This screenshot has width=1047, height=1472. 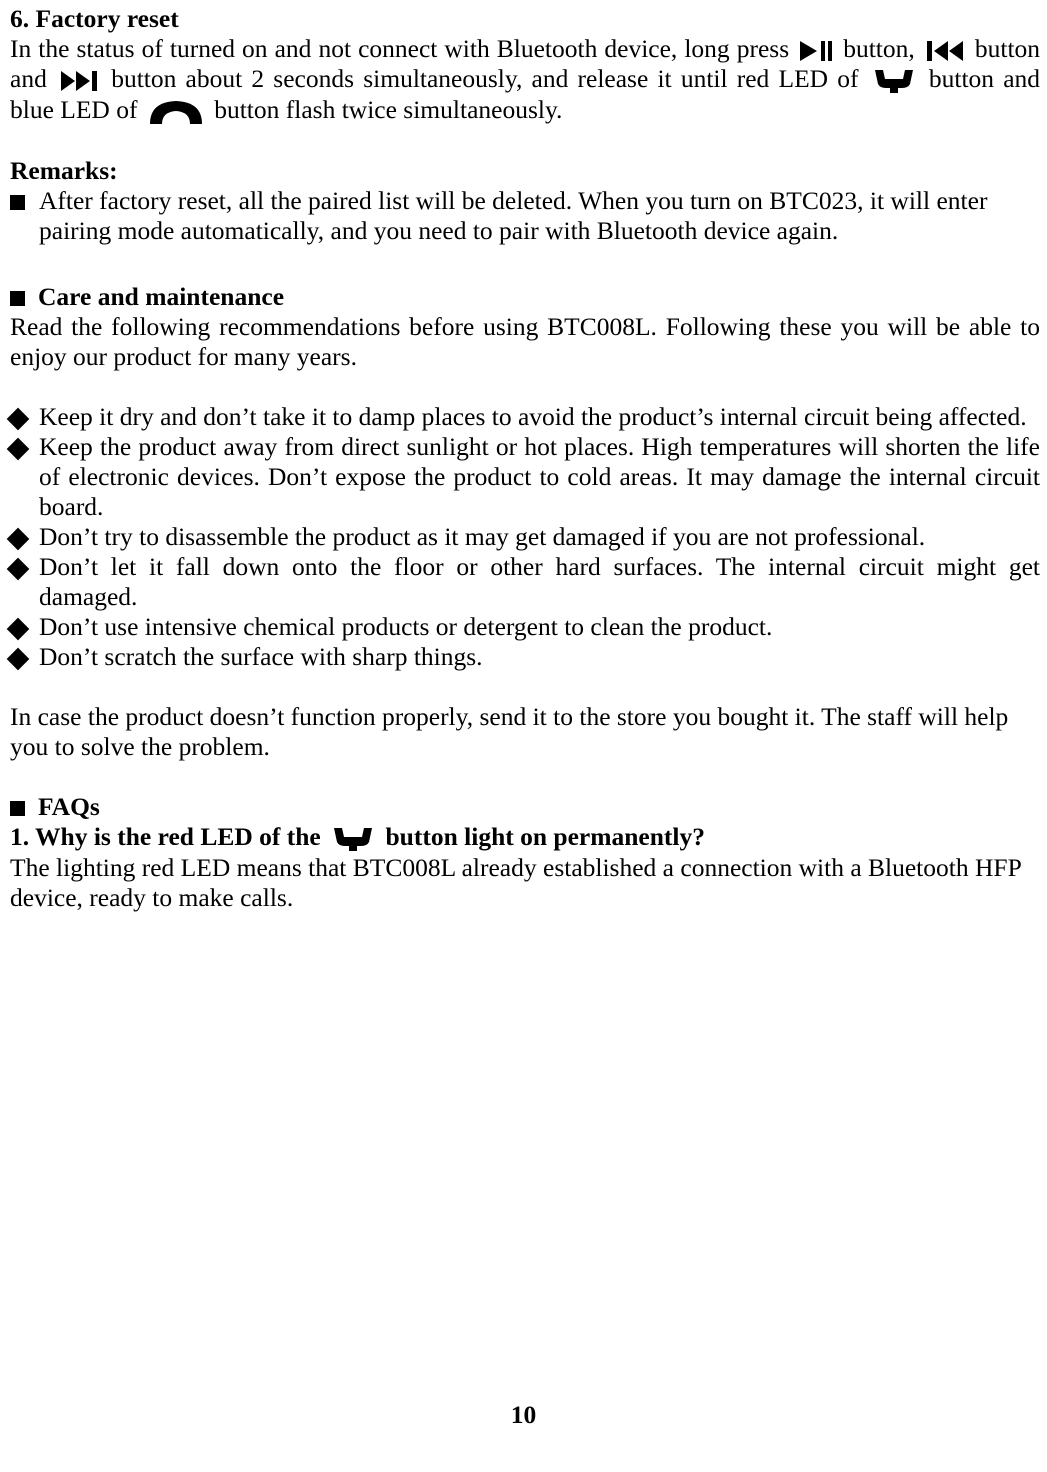 I want to click on previous-track-icon, so click(x=945, y=51).